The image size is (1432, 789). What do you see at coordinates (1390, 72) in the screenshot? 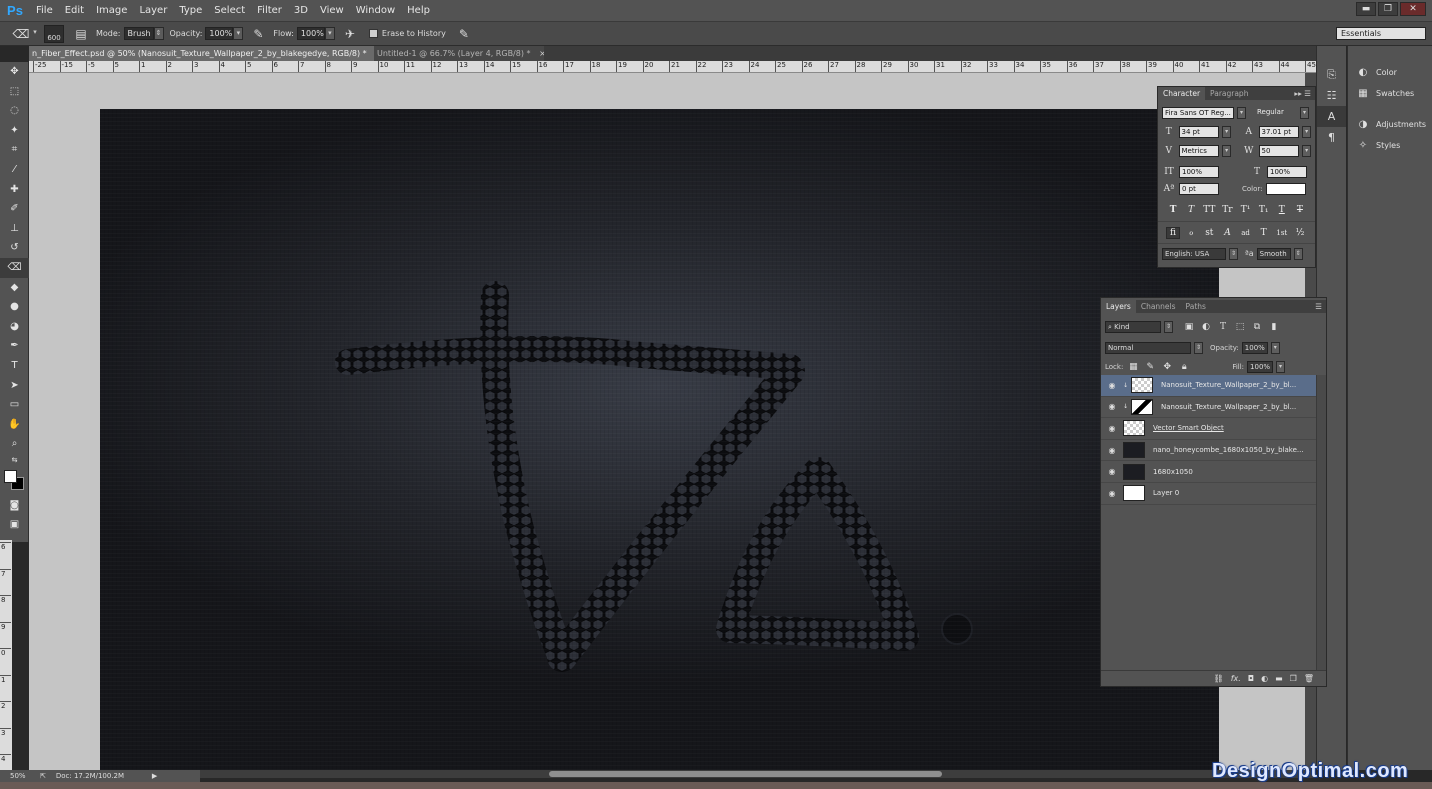
I see `color-panel-button: ◐ Color` at bounding box center [1390, 72].